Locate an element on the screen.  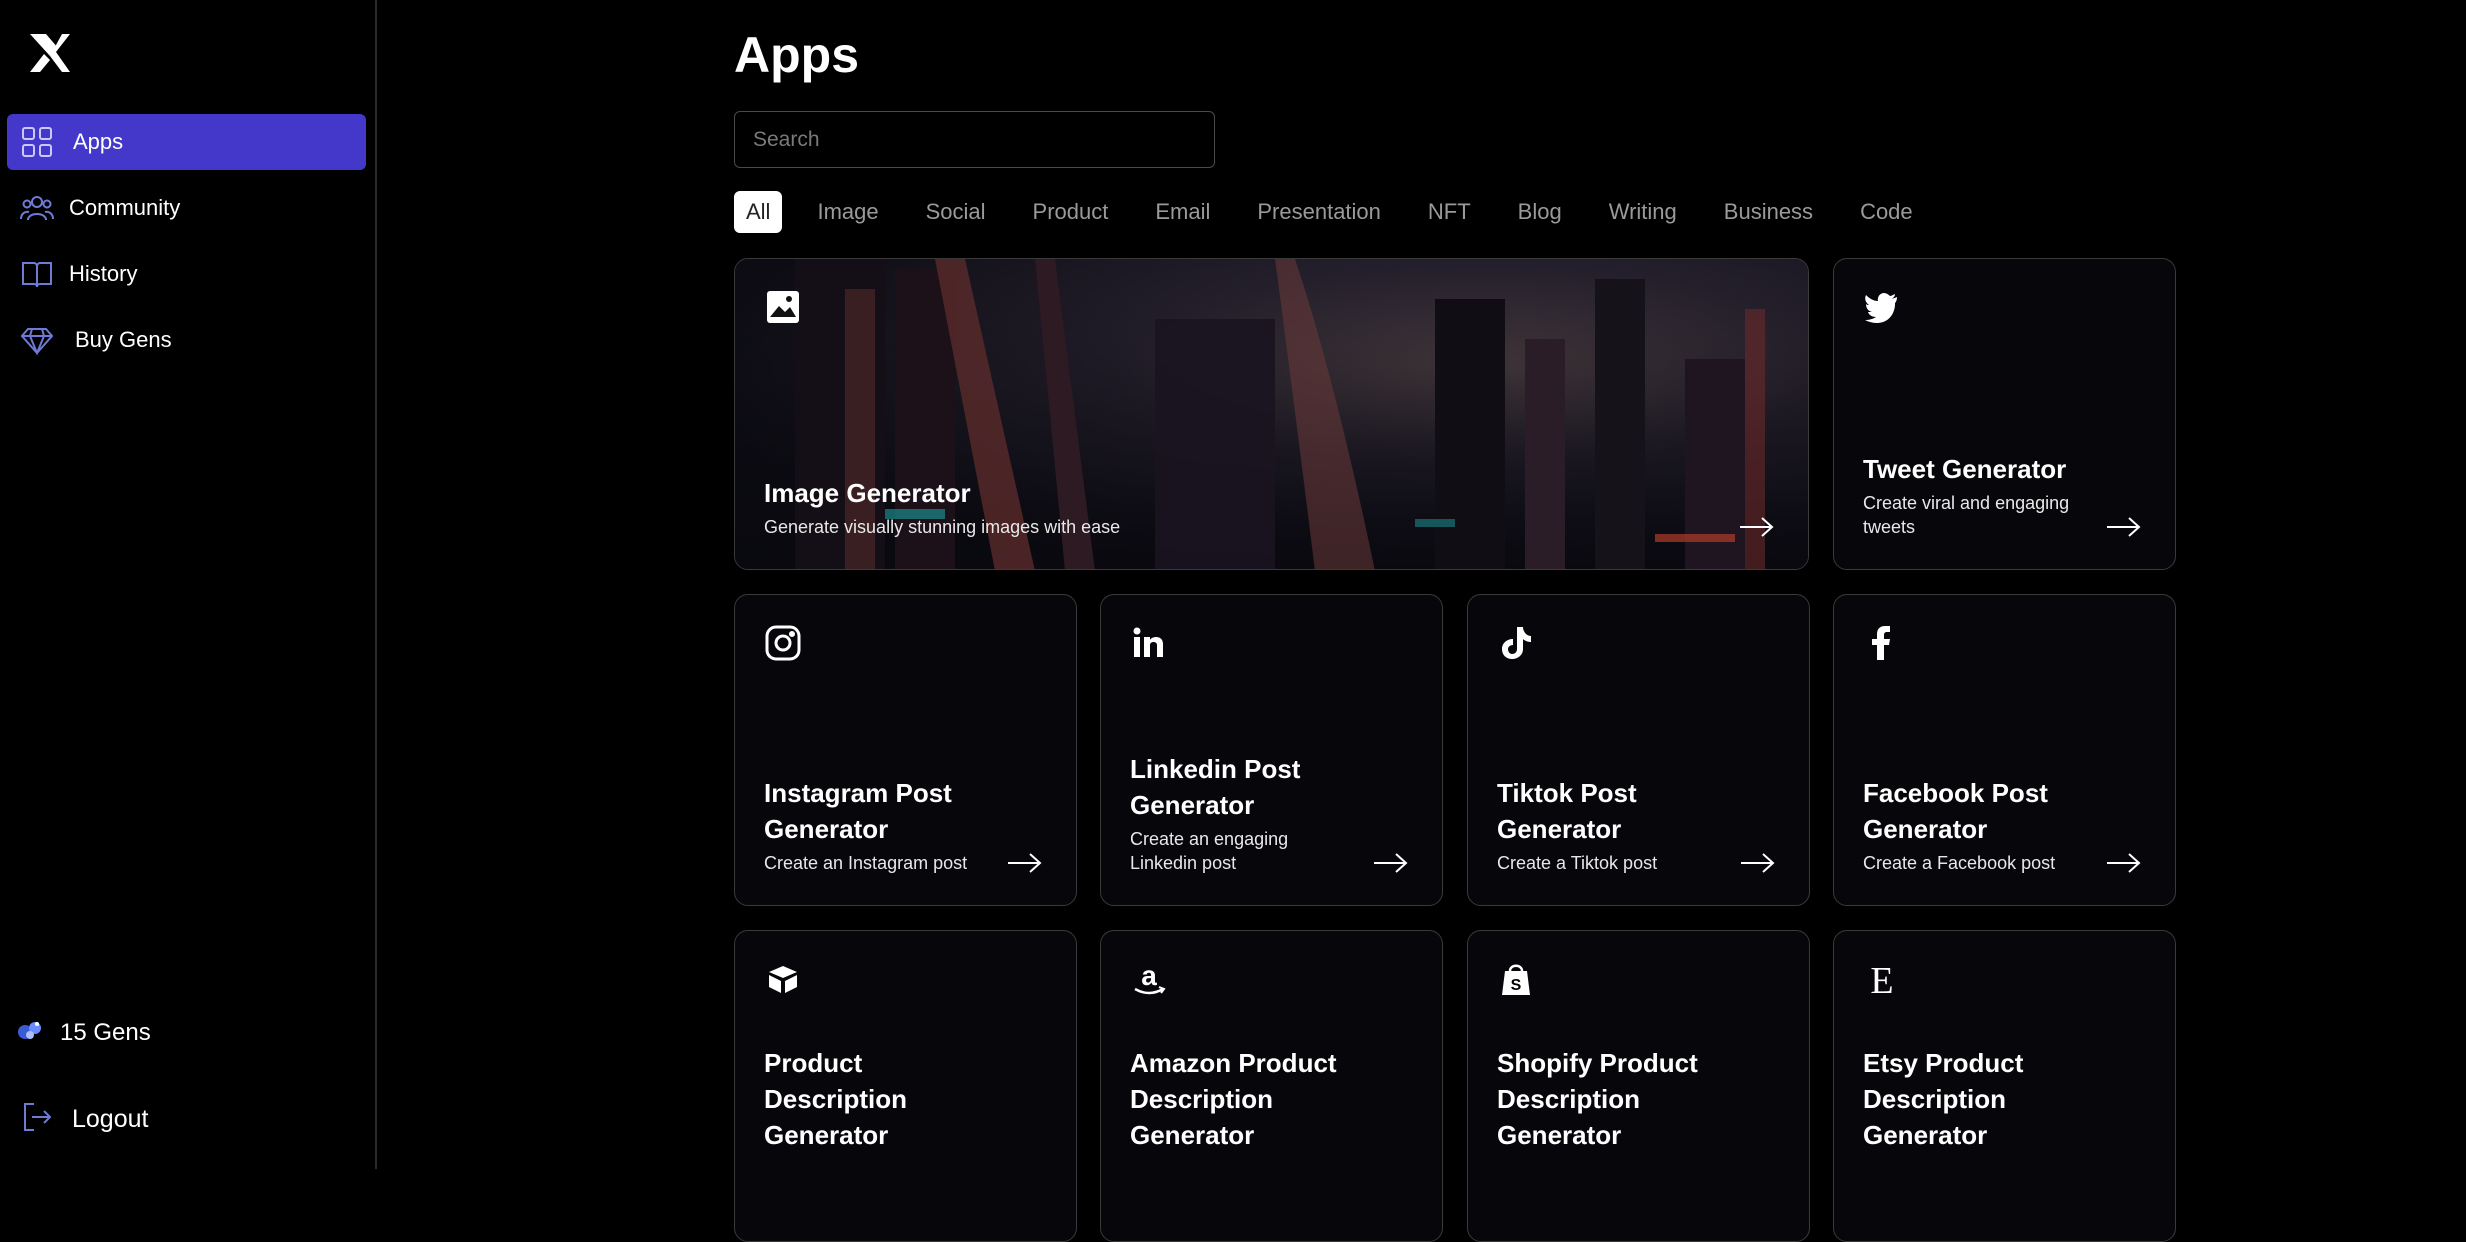
tab-image: Image is located at coordinates (847, 212).